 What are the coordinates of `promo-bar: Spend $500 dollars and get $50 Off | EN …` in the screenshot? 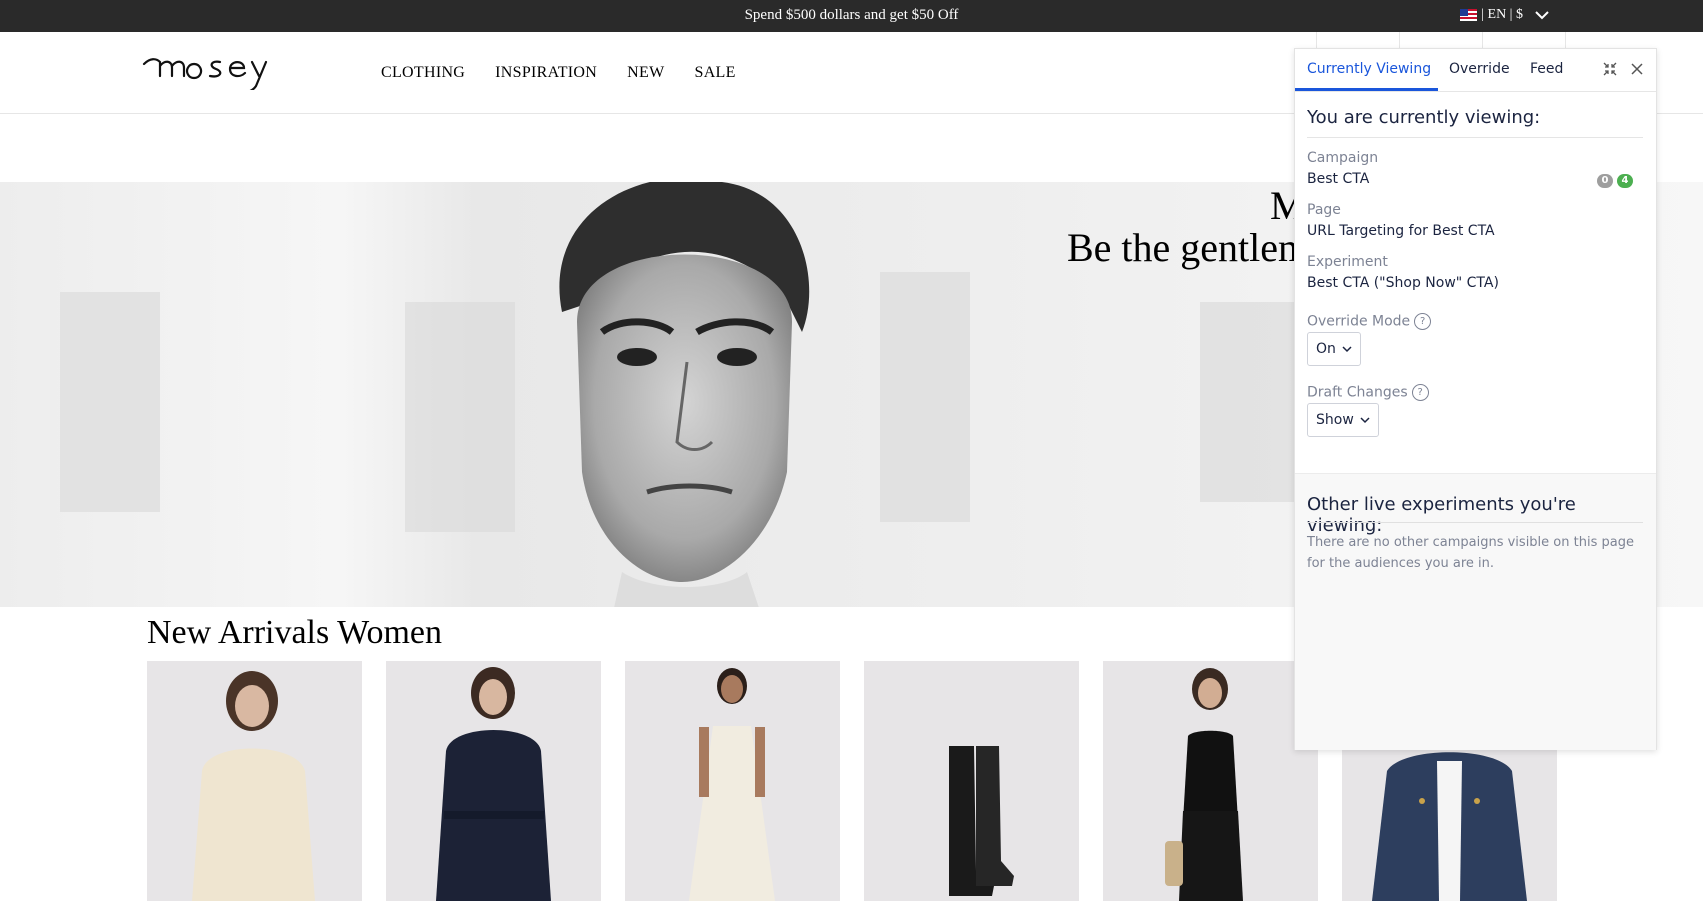 It's located at (851, 16).